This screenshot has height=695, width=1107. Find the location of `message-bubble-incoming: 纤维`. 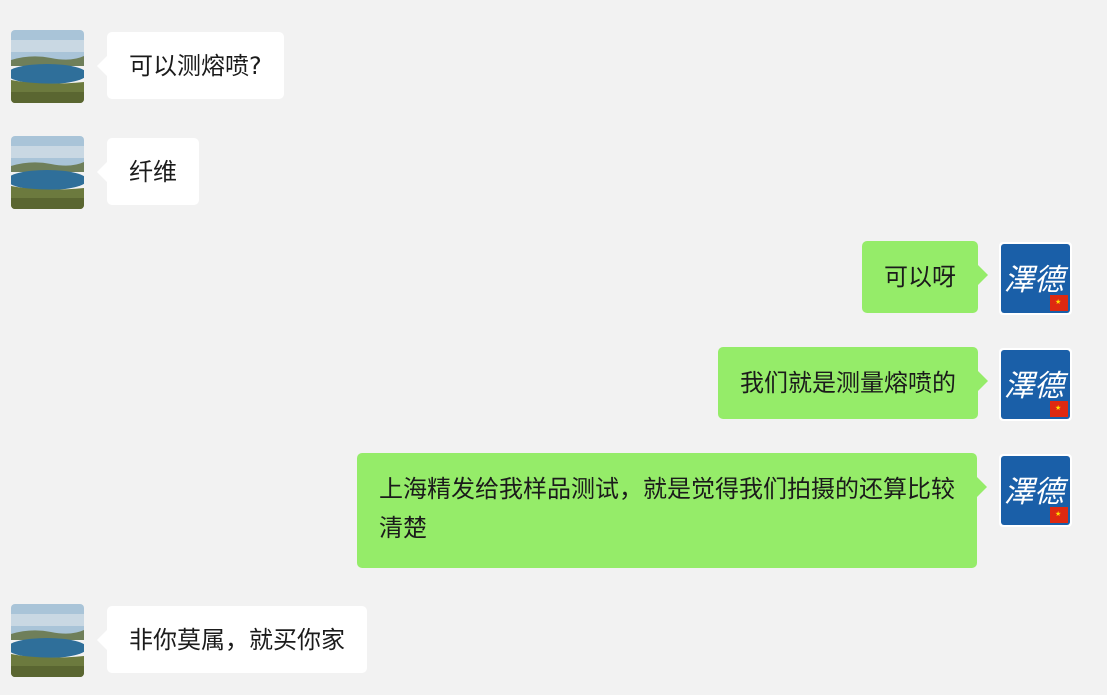

message-bubble-incoming: 纤维 is located at coordinates (148, 171).